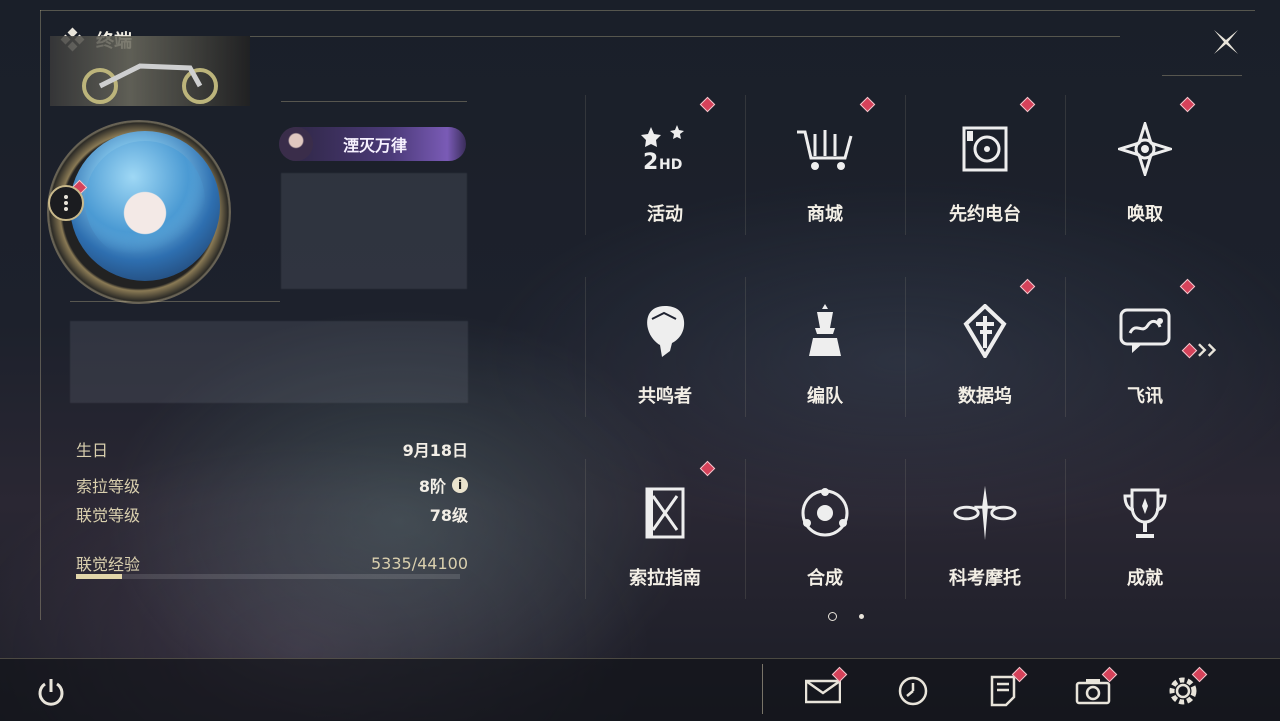  Describe the element at coordinates (985, 539) in the screenshot. I see `grid-item-motorcycle: 科考摩托` at that location.